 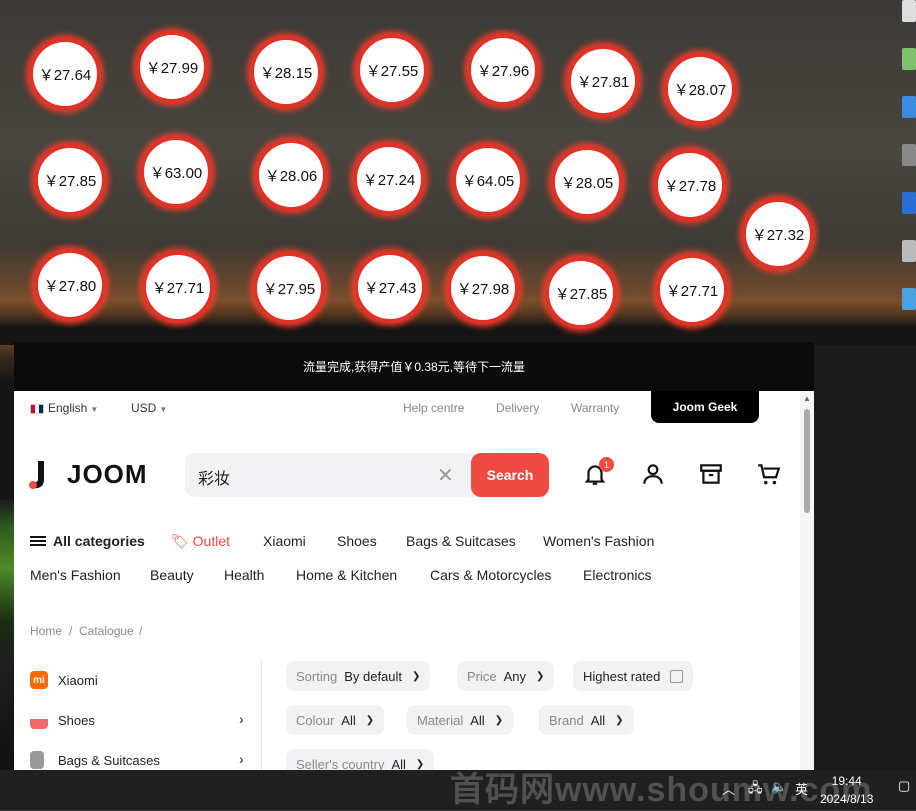 What do you see at coordinates (506, 676) in the screenshot?
I see `price-filter: Price Any ❯` at bounding box center [506, 676].